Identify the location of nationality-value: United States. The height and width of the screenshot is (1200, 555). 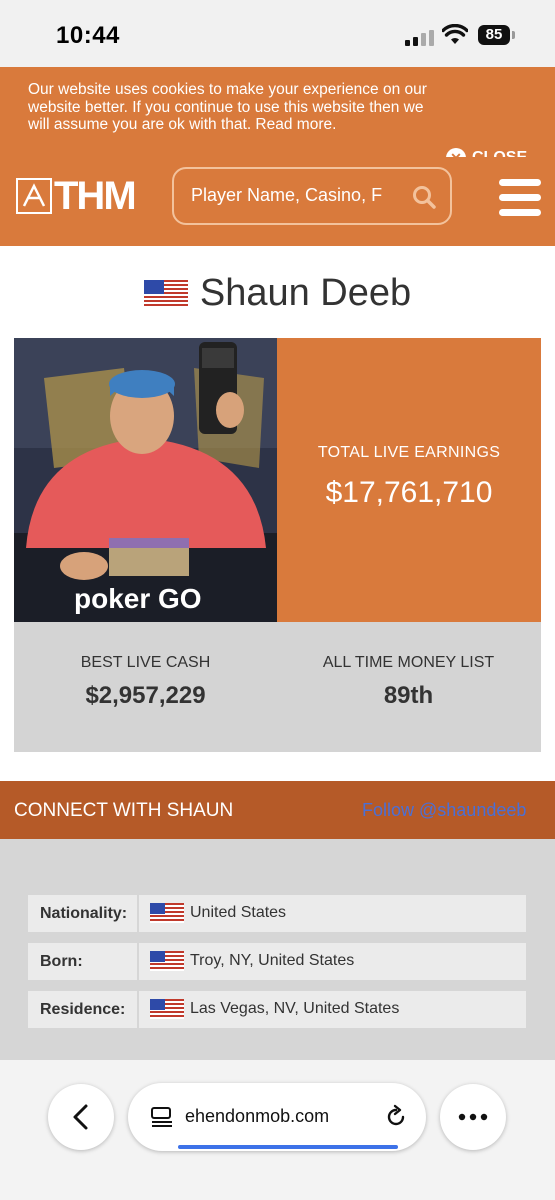
(218, 913).